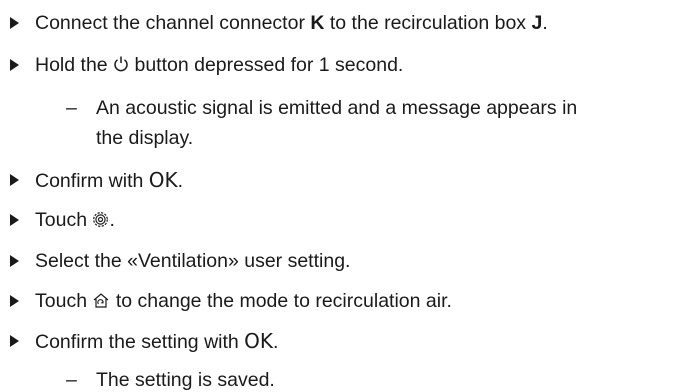 This screenshot has height=392, width=690. I want to click on settings-icon, so click(100, 222).